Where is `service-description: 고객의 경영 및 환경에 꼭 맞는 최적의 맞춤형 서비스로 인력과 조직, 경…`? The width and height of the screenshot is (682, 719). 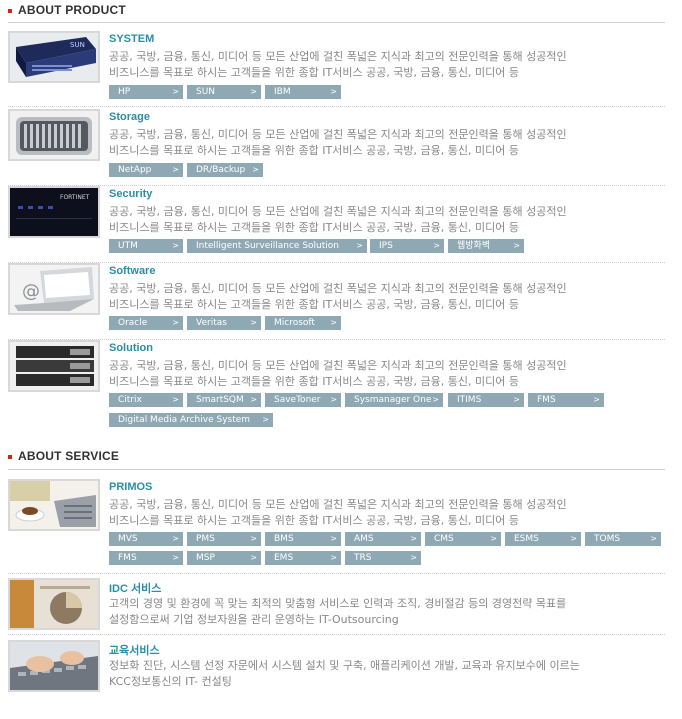 service-description: 고객의 경영 및 환경에 꼭 맞는 최적의 맞춤형 서비스로 인력과 조직, 경… is located at coordinates (369, 612).